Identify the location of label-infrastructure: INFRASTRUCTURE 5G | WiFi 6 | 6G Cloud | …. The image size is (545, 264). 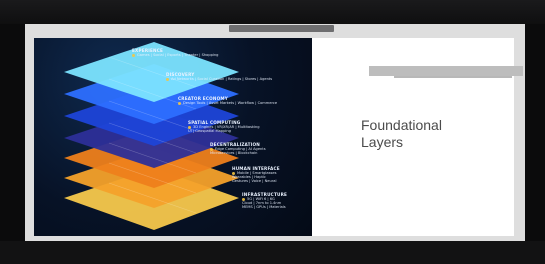
(264, 200).